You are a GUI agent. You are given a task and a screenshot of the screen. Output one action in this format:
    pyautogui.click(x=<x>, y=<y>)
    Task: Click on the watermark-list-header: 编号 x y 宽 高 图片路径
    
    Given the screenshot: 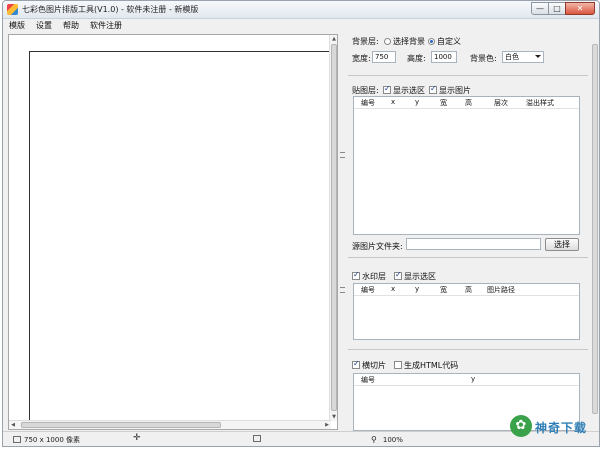 What is the action you would take?
    pyautogui.click(x=466, y=290)
    